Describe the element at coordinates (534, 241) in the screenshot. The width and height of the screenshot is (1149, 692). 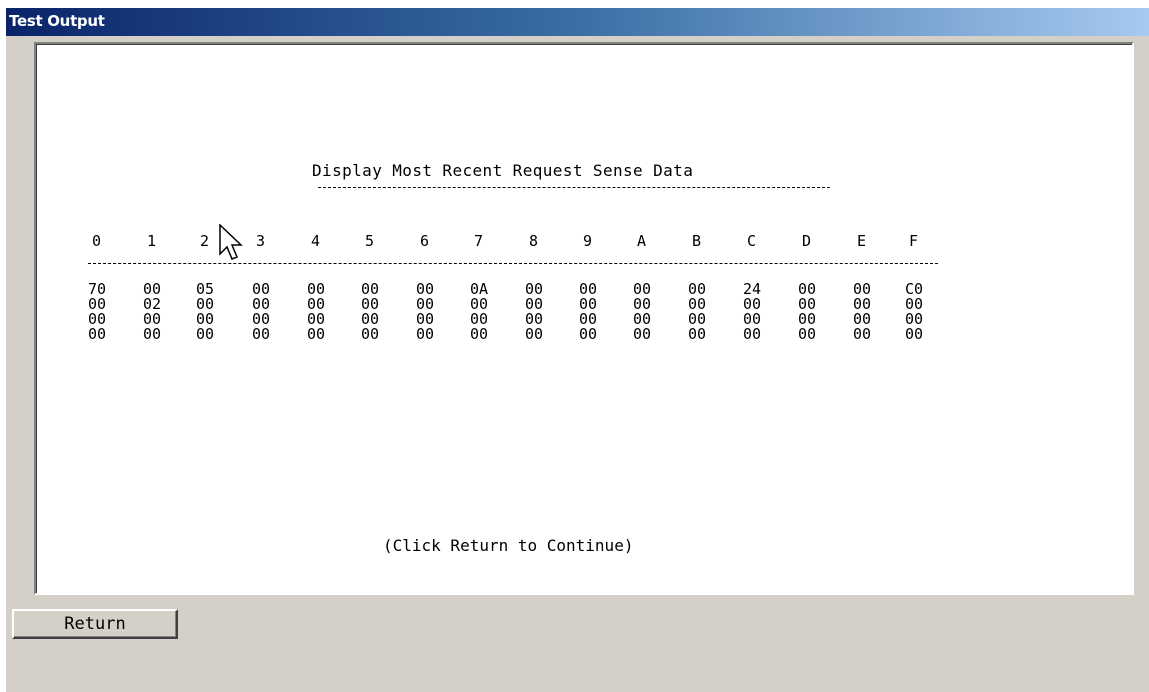
I see `column-header: 8` at that location.